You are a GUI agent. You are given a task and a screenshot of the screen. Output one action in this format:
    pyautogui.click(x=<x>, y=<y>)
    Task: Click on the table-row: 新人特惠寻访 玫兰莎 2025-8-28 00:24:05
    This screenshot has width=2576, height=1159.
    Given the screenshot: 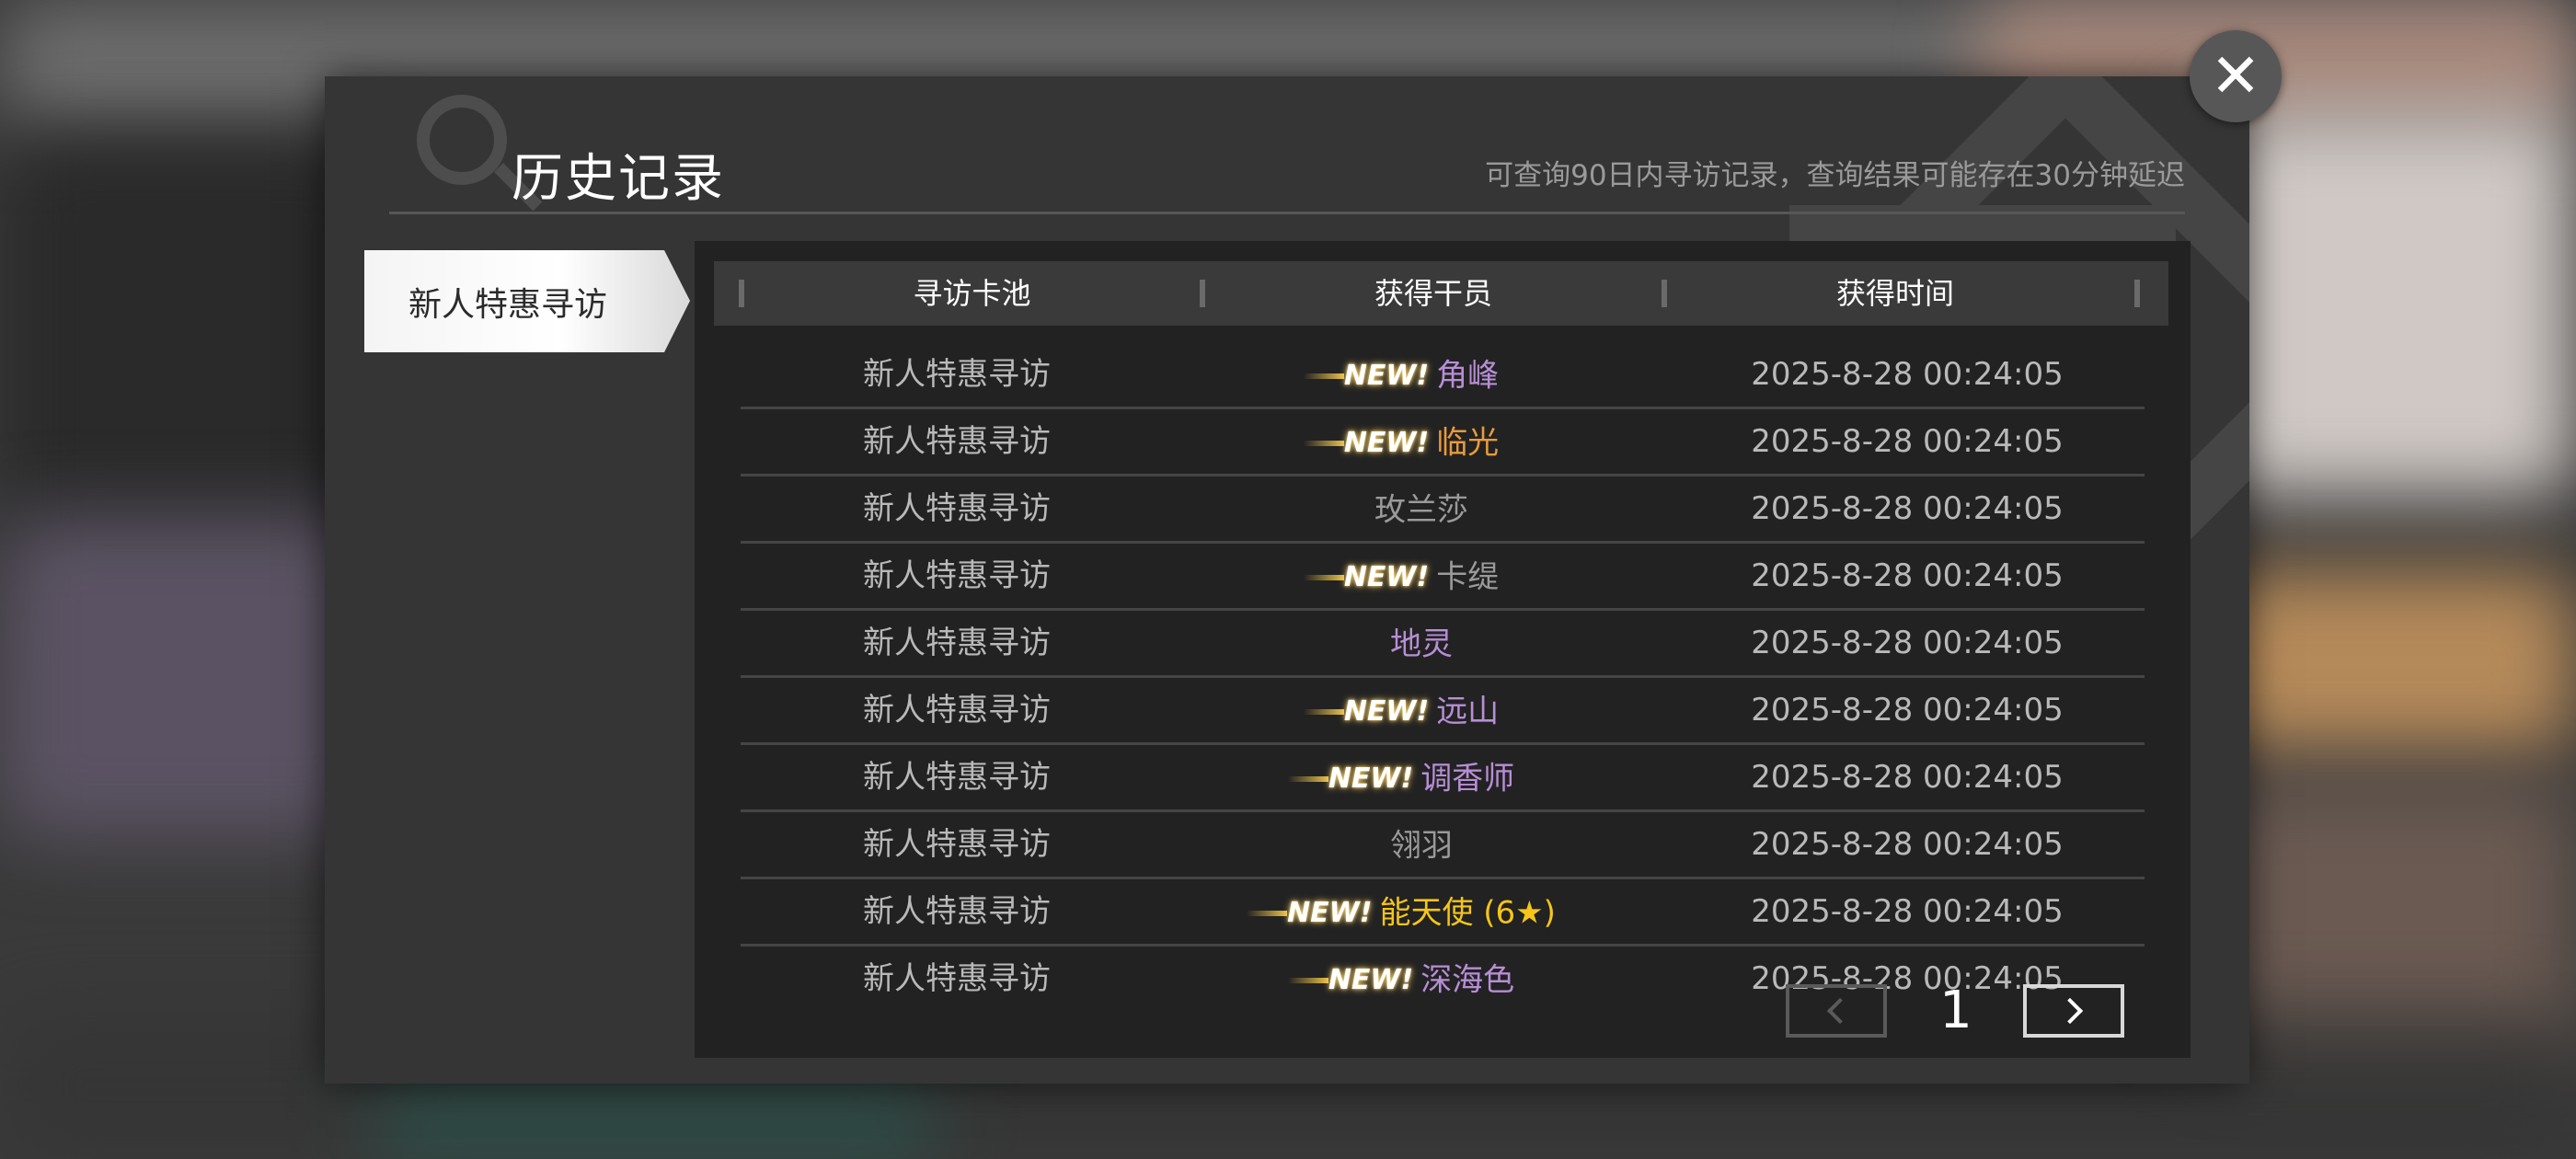 What is the action you would take?
    pyautogui.click(x=1443, y=510)
    